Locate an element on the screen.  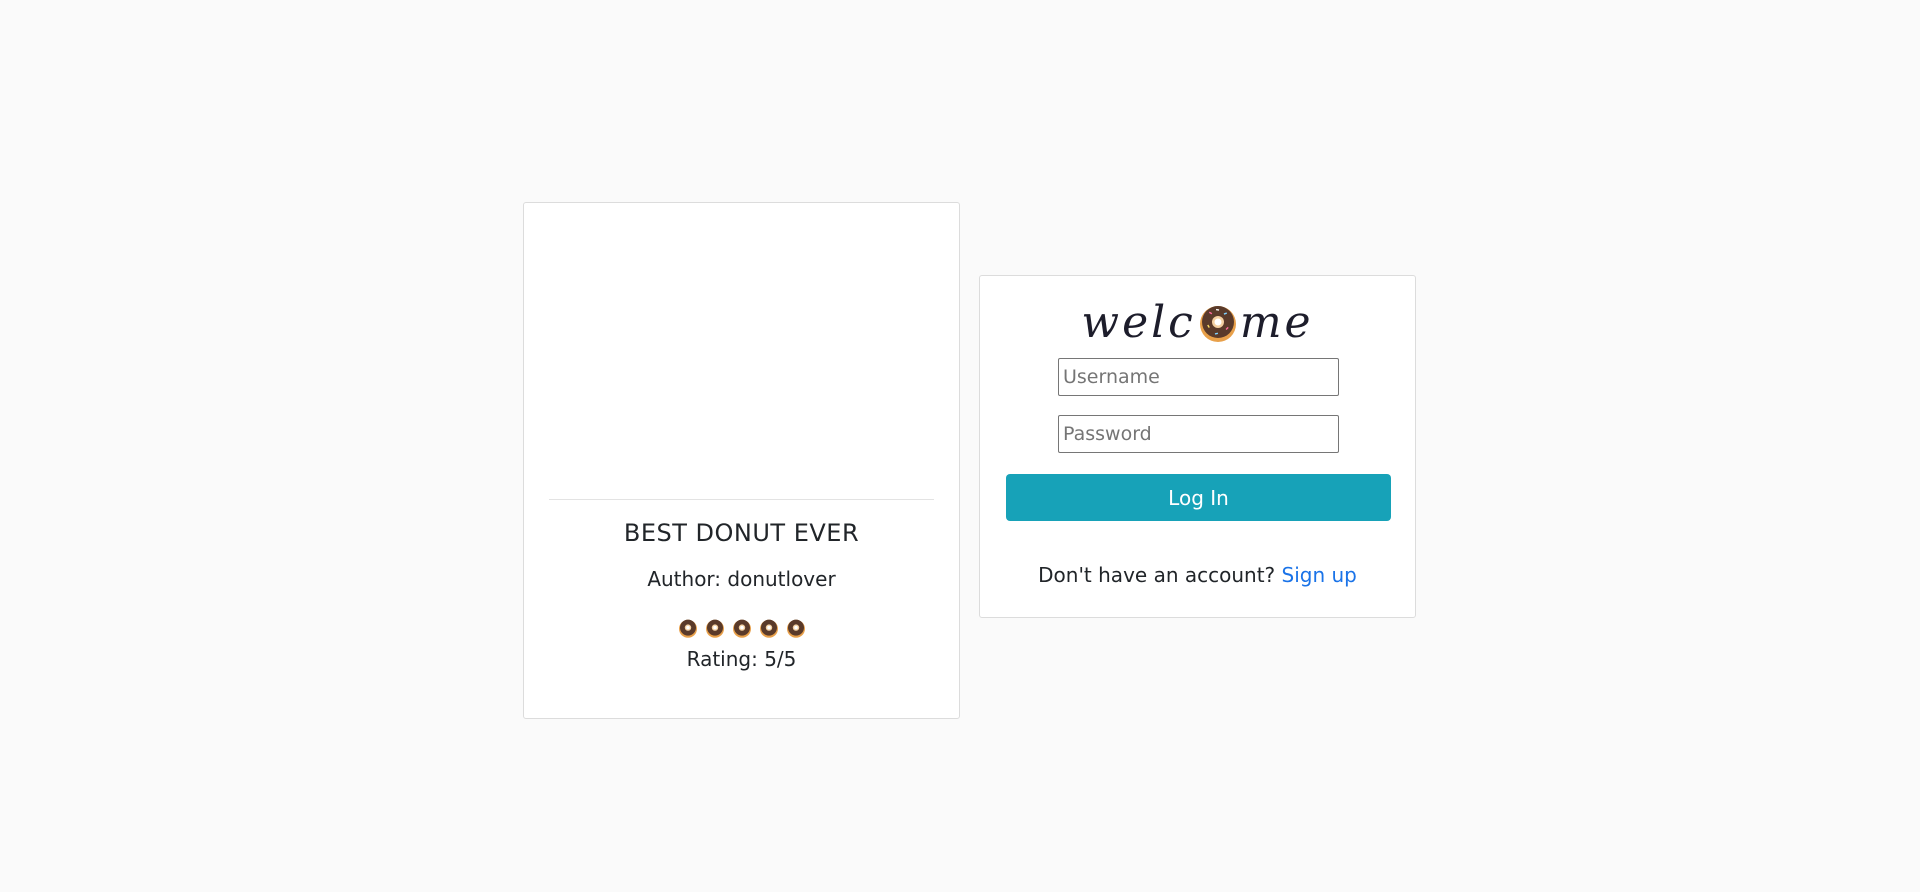
username-input is located at coordinates (1198, 377).